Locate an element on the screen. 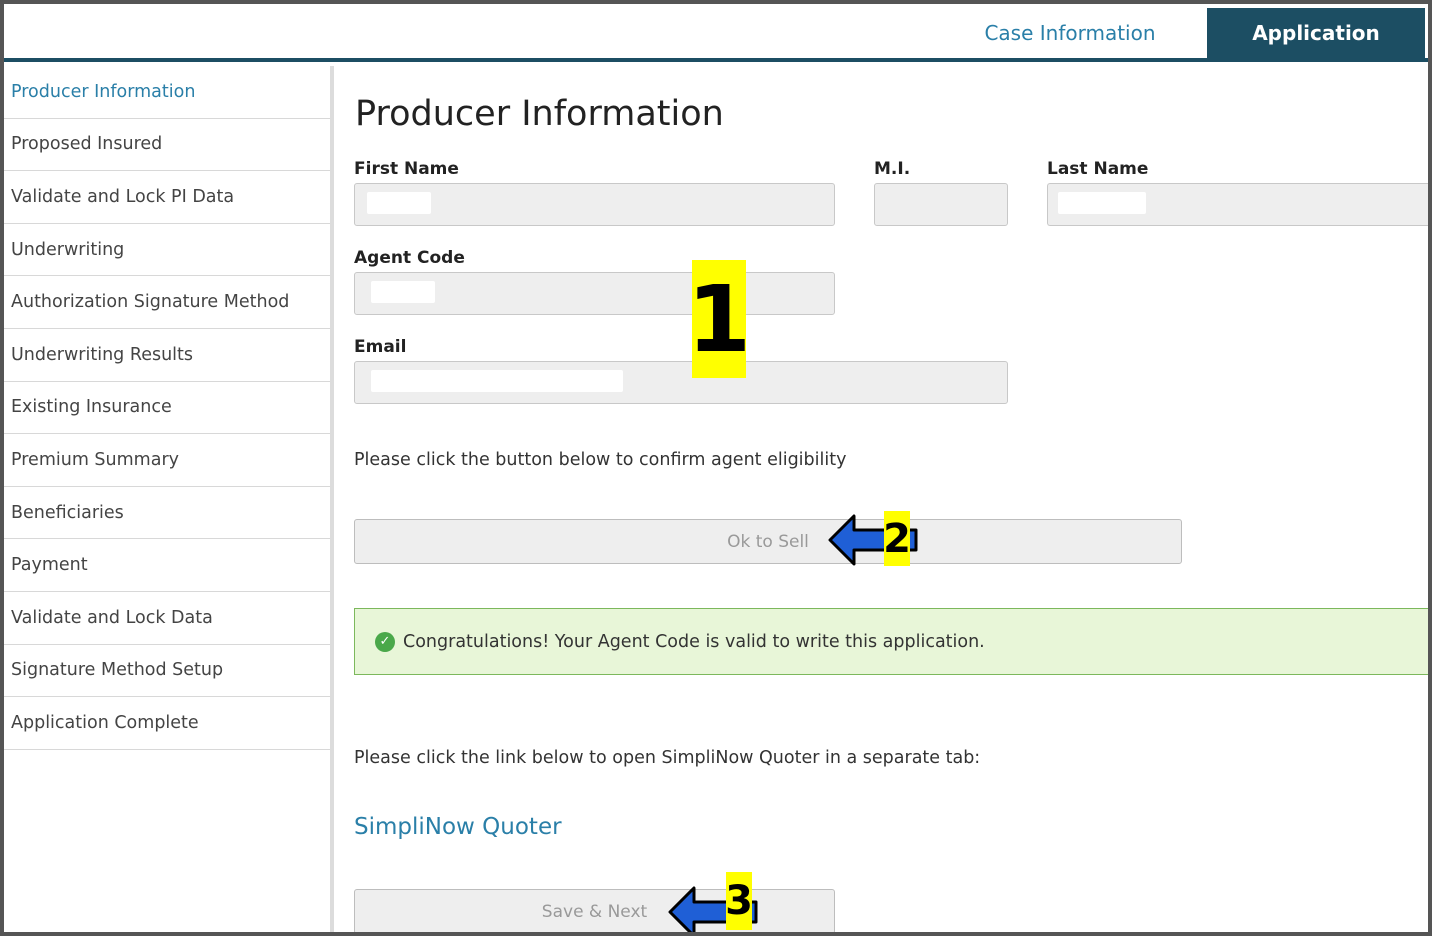 Image resolution: width=1432 pixels, height=936 pixels. ok-to-sell-button: Ok to Sell is located at coordinates (768, 541).